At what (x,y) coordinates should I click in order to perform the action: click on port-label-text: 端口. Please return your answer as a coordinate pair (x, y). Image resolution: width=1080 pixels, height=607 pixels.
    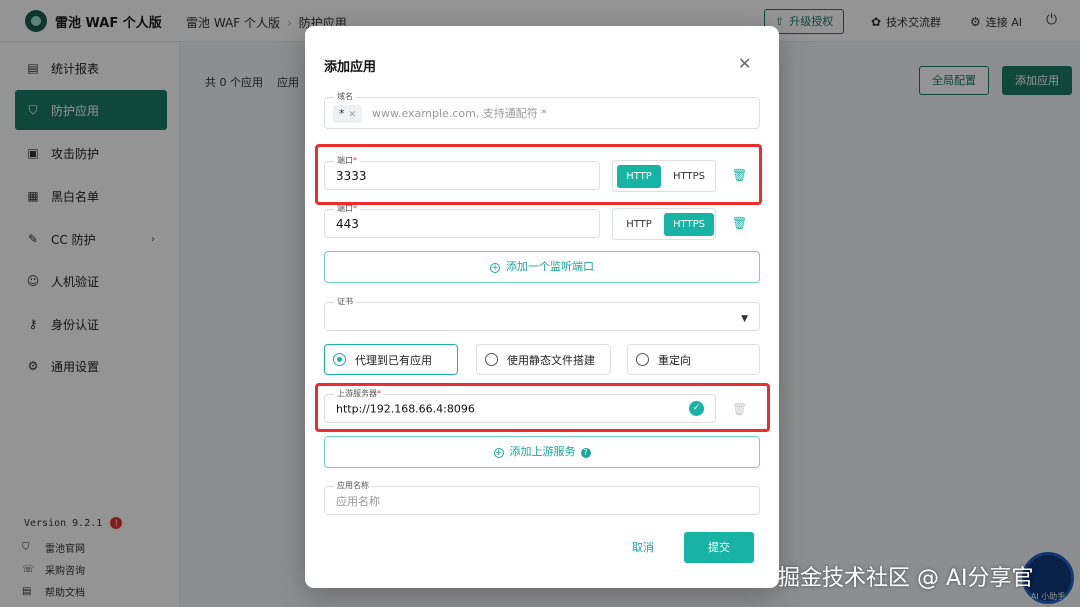
    Looking at the image, I should click on (345, 208).